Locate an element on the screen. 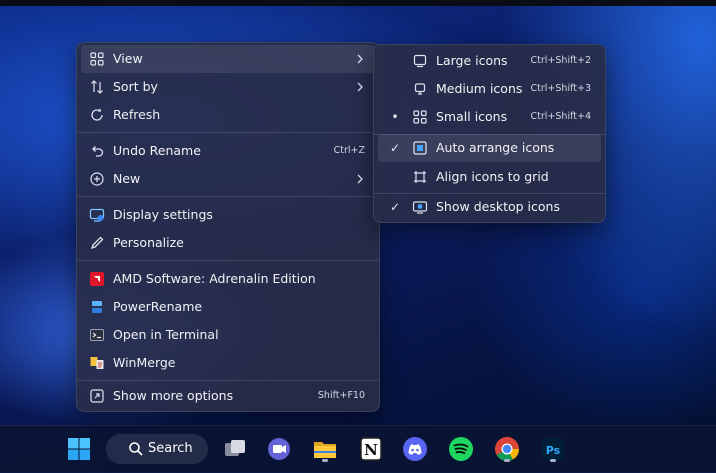 The height and width of the screenshot is (473, 716). terminal-icon is located at coordinates (97, 335).